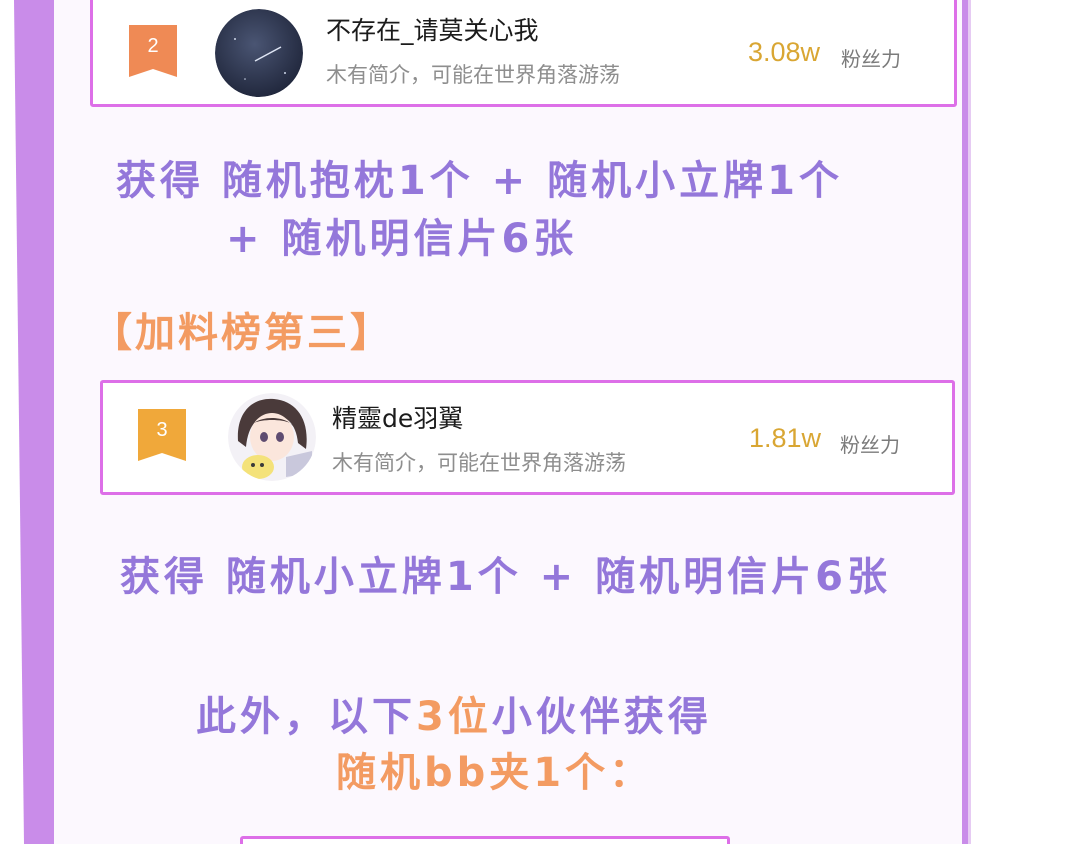 This screenshot has width=1080, height=844. Describe the element at coordinates (432, 29) in the screenshot. I see `username: 不存在_请莫关心我` at that location.